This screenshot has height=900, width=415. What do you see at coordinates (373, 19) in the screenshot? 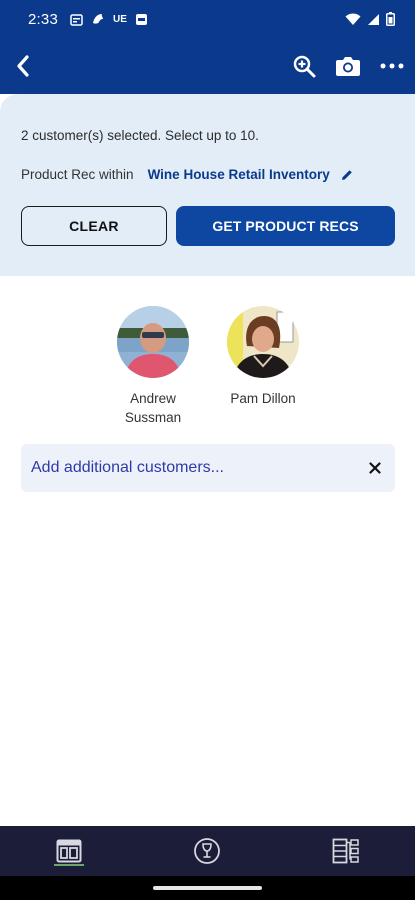
I see `signal-icon` at bounding box center [373, 19].